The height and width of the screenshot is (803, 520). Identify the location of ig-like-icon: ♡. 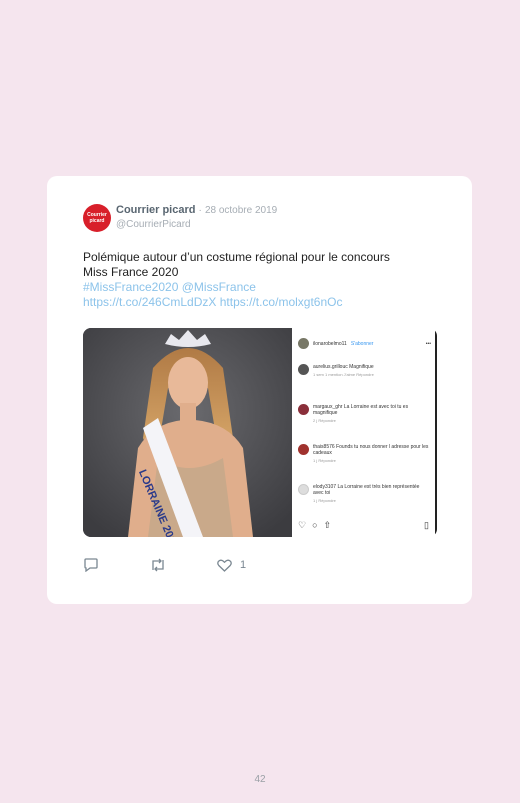
(302, 525).